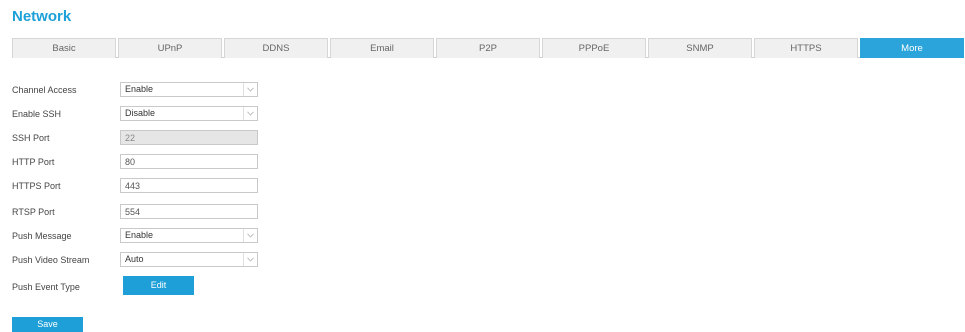 This screenshot has width=965, height=332. I want to click on https-port-input, so click(189, 185).